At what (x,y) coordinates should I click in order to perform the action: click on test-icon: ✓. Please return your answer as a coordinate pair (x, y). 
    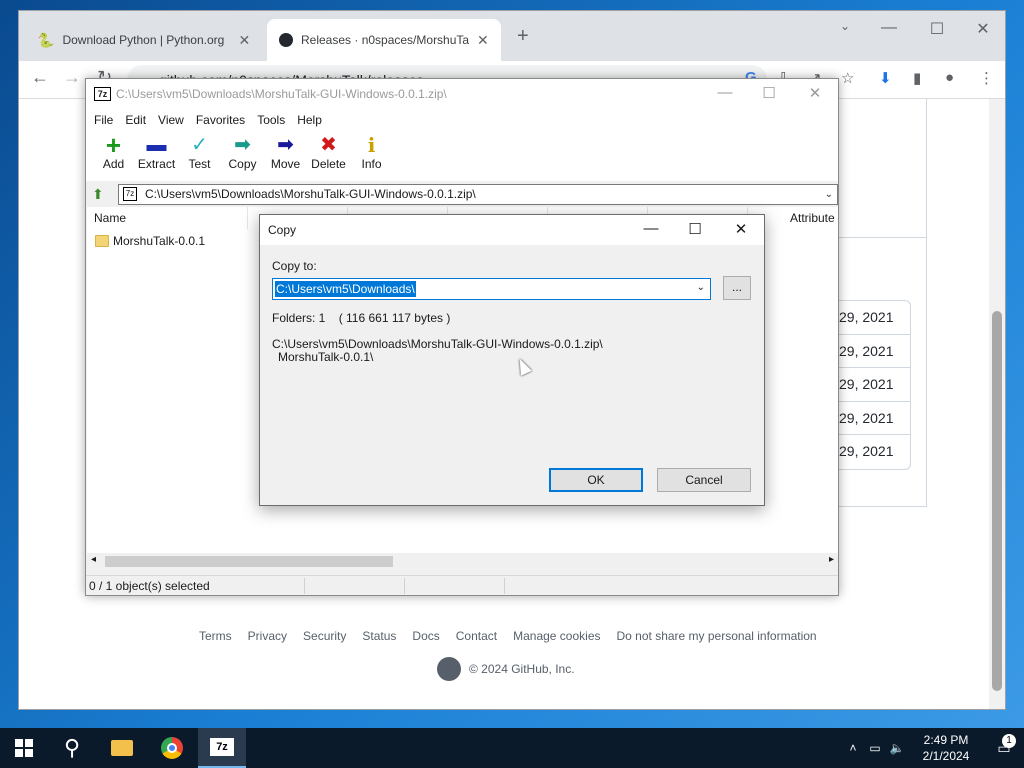
    Looking at the image, I should click on (199, 145).